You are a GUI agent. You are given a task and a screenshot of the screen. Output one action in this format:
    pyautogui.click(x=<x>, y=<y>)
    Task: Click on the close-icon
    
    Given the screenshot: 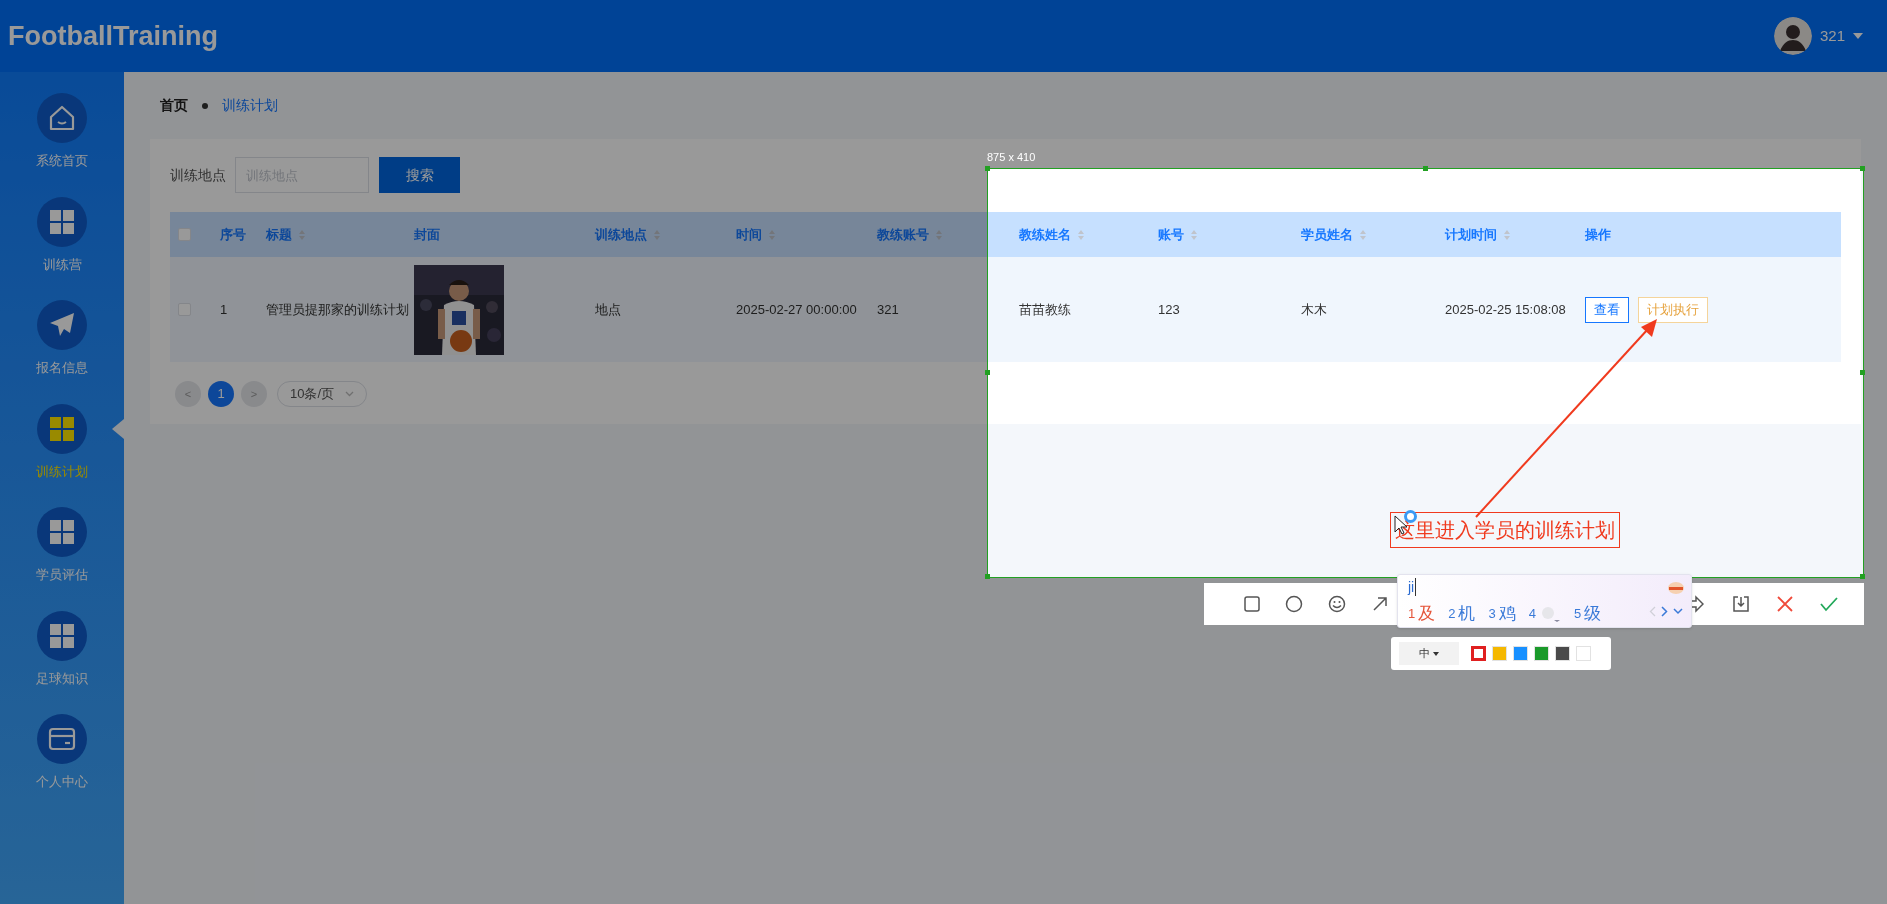 What is the action you would take?
    pyautogui.click(x=1785, y=604)
    